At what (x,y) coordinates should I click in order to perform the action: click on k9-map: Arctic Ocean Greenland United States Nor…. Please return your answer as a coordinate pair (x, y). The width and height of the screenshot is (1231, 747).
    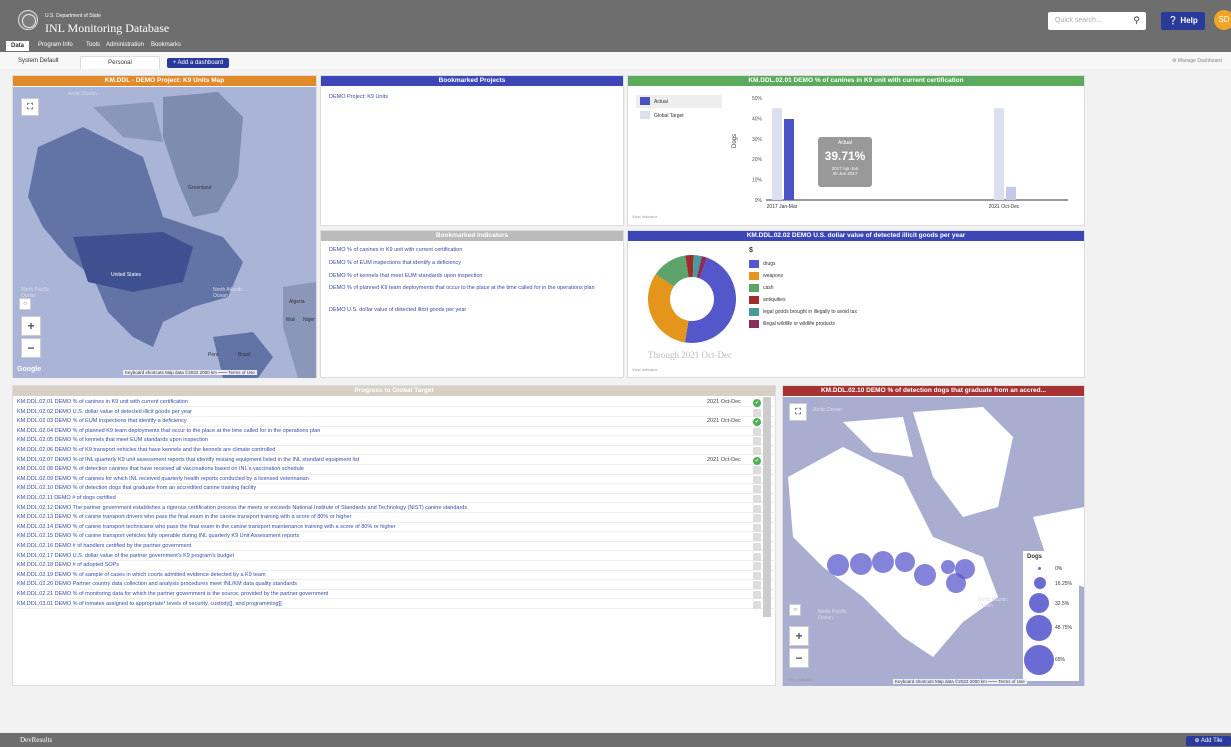
    Looking at the image, I should click on (164, 232).